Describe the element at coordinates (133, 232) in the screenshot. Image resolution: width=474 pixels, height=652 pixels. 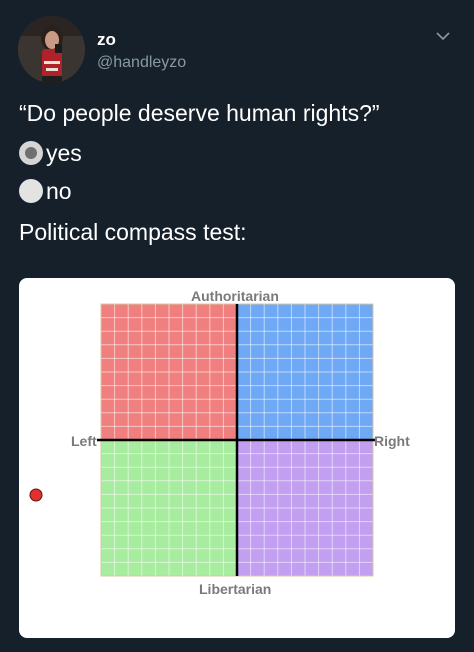
I see `tweet-caption: Political compass test:` at that location.